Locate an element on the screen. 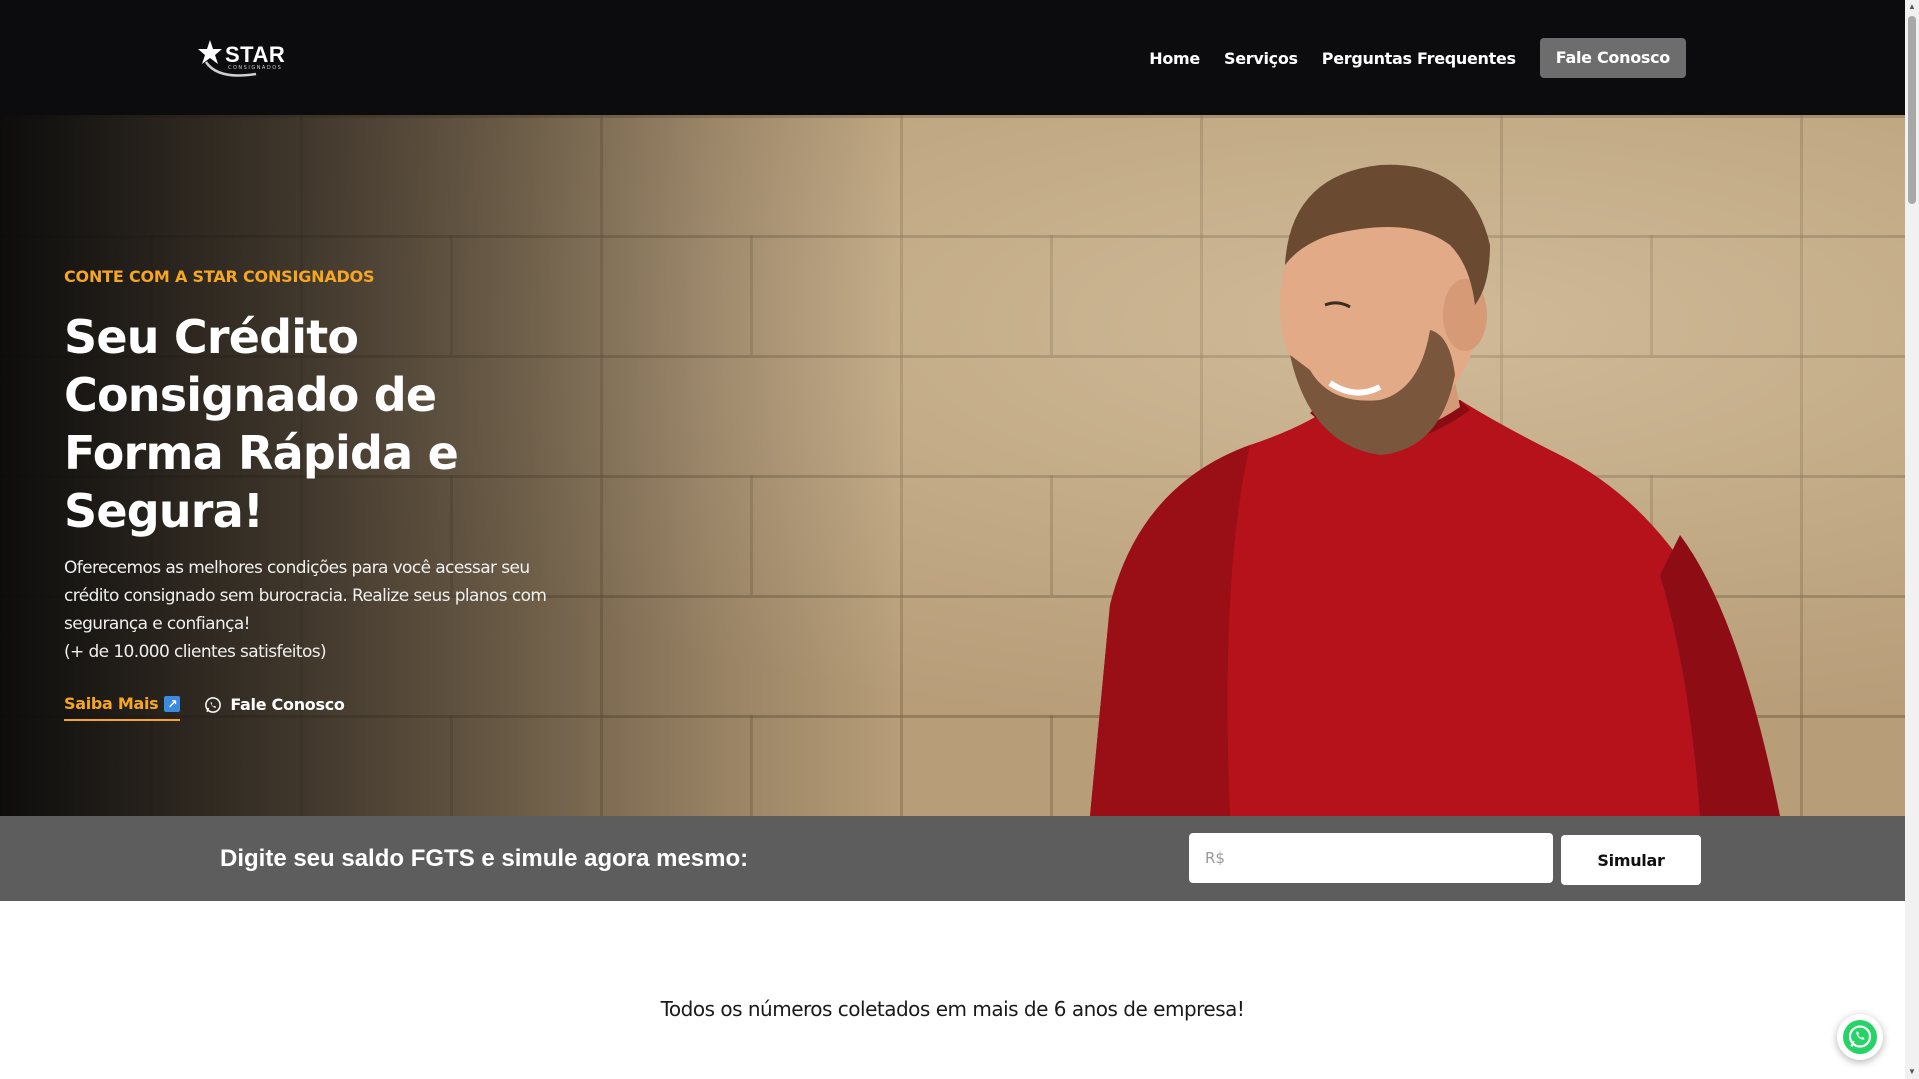  logo-subtext: CONSIGNADOS is located at coordinates (255, 68).